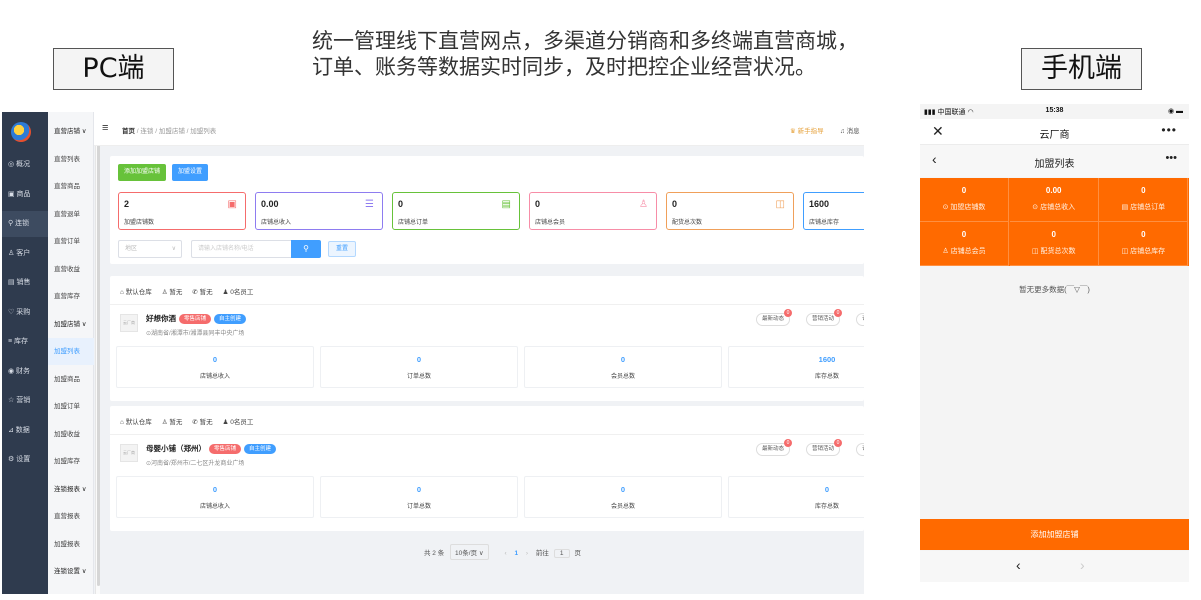 Image resolution: width=1201 pixels, height=600 pixels. Describe the element at coordinates (25, 254) in the screenshot. I see `sidebar-item: ♙ 客户` at that location.